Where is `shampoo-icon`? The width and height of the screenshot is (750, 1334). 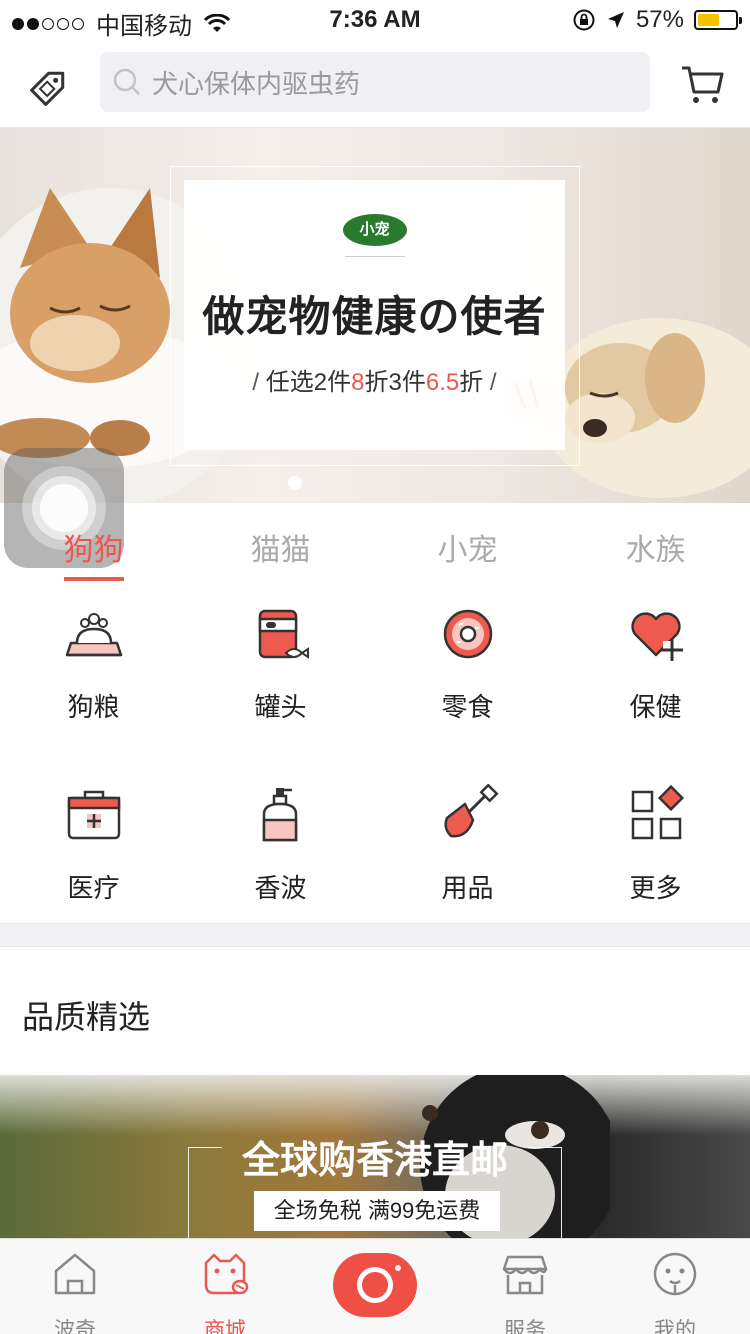 shampoo-icon is located at coordinates (280, 815).